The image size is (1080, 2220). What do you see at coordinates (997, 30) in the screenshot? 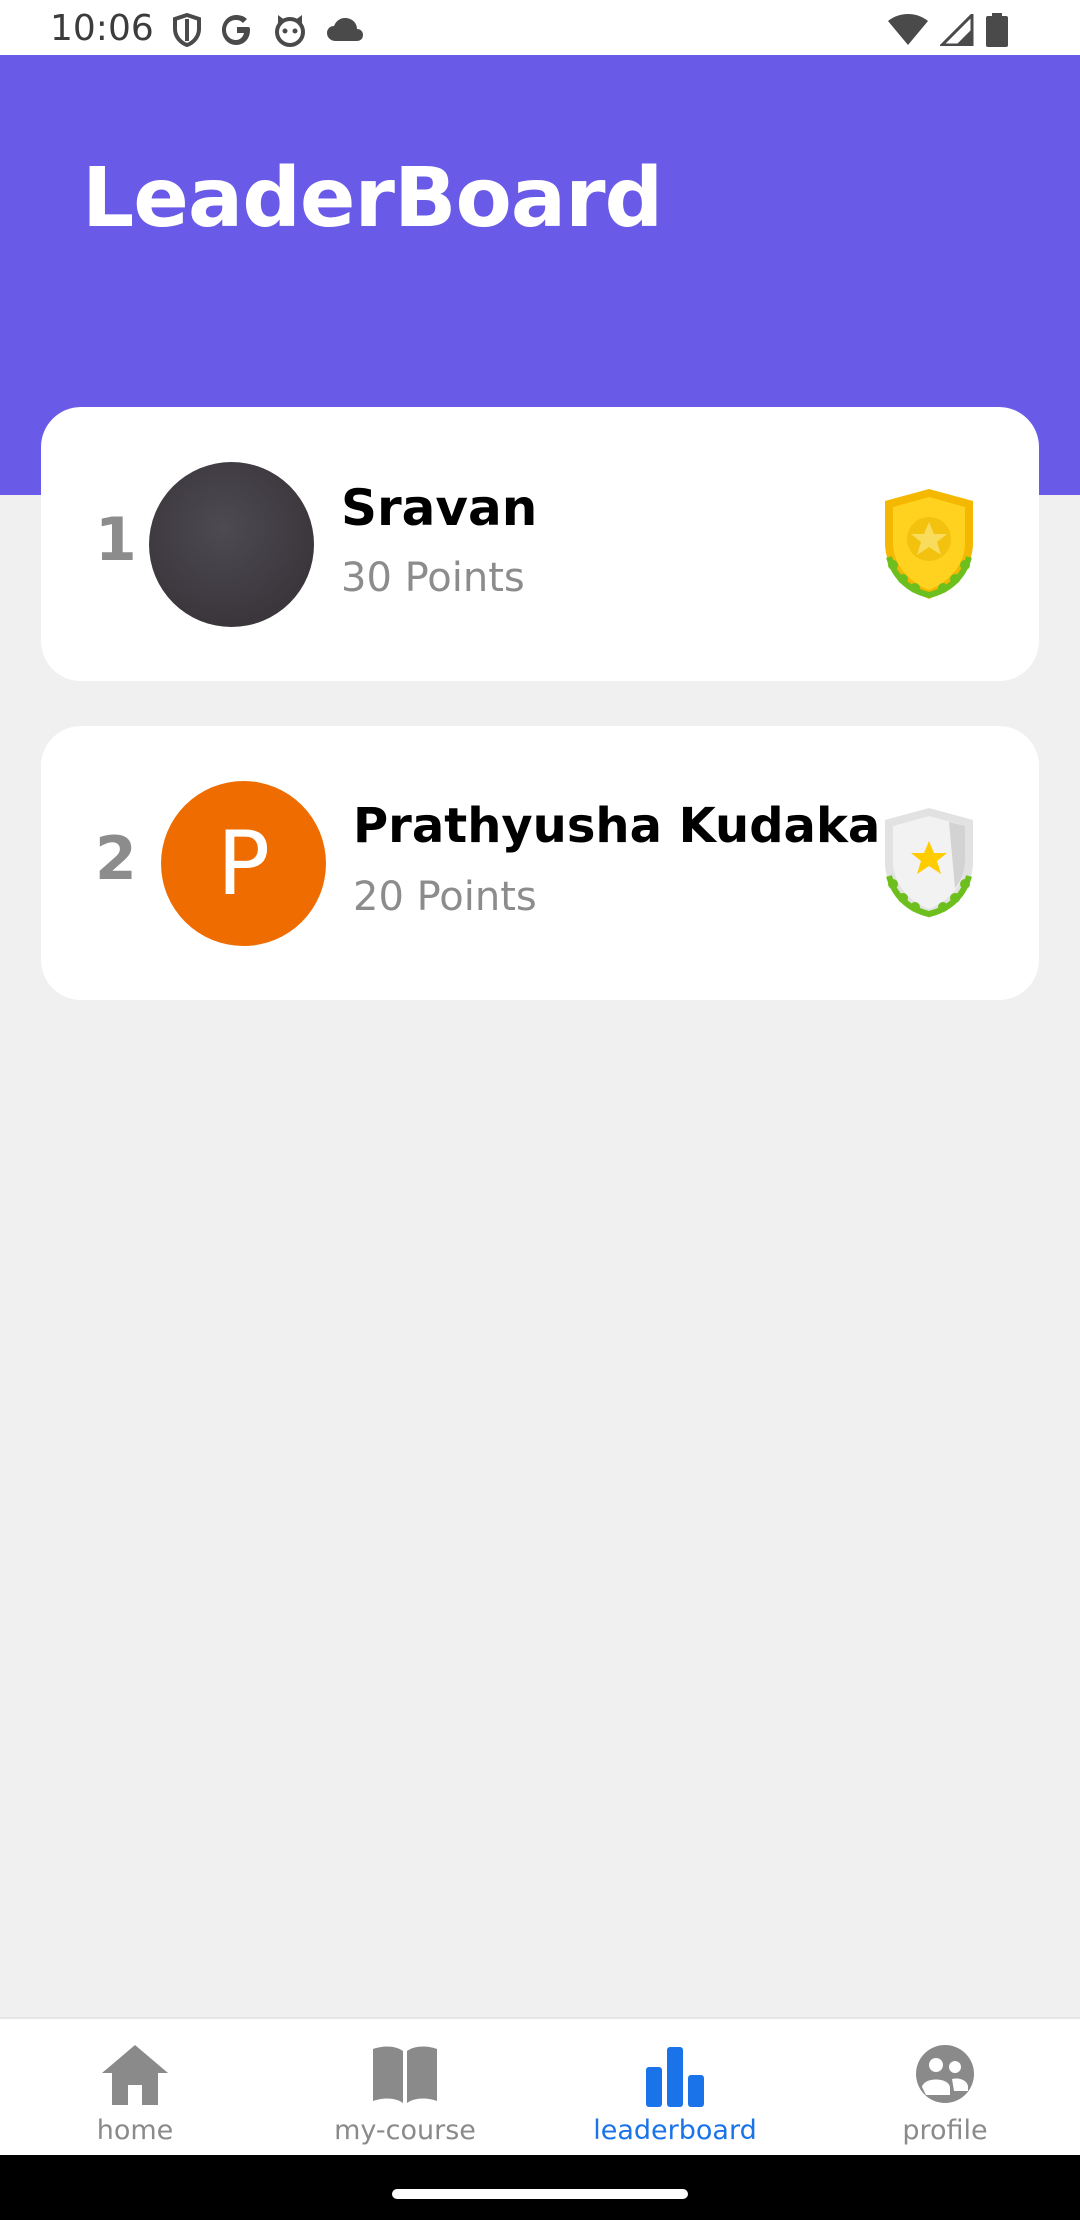
I see `battery-icon` at bounding box center [997, 30].